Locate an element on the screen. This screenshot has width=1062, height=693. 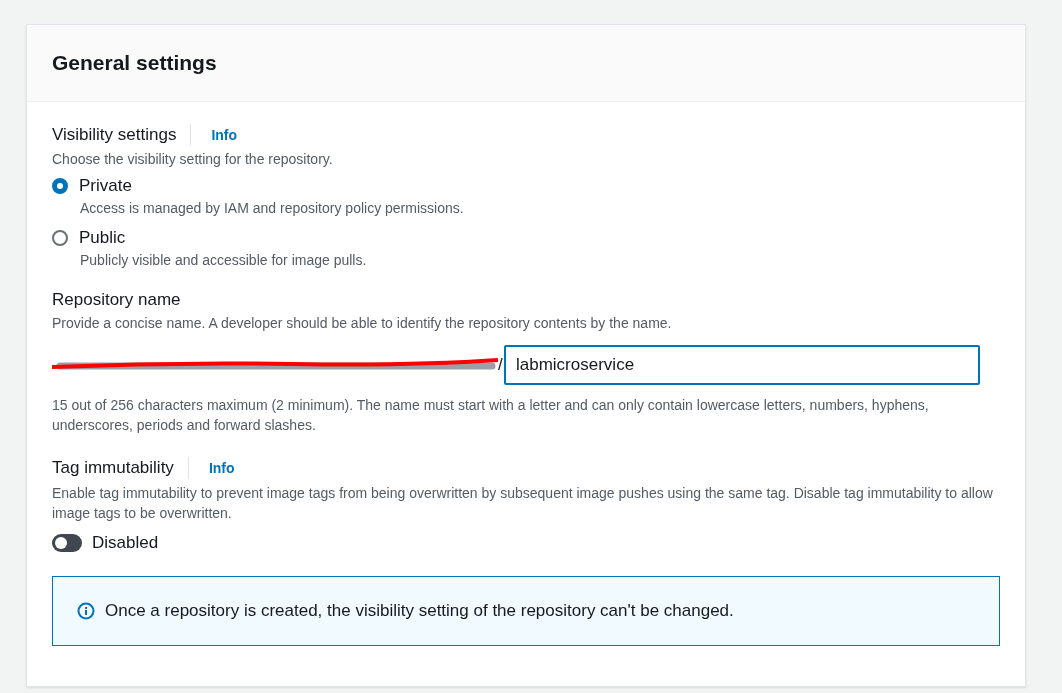
panel-title: General settings is located at coordinates (135, 63).